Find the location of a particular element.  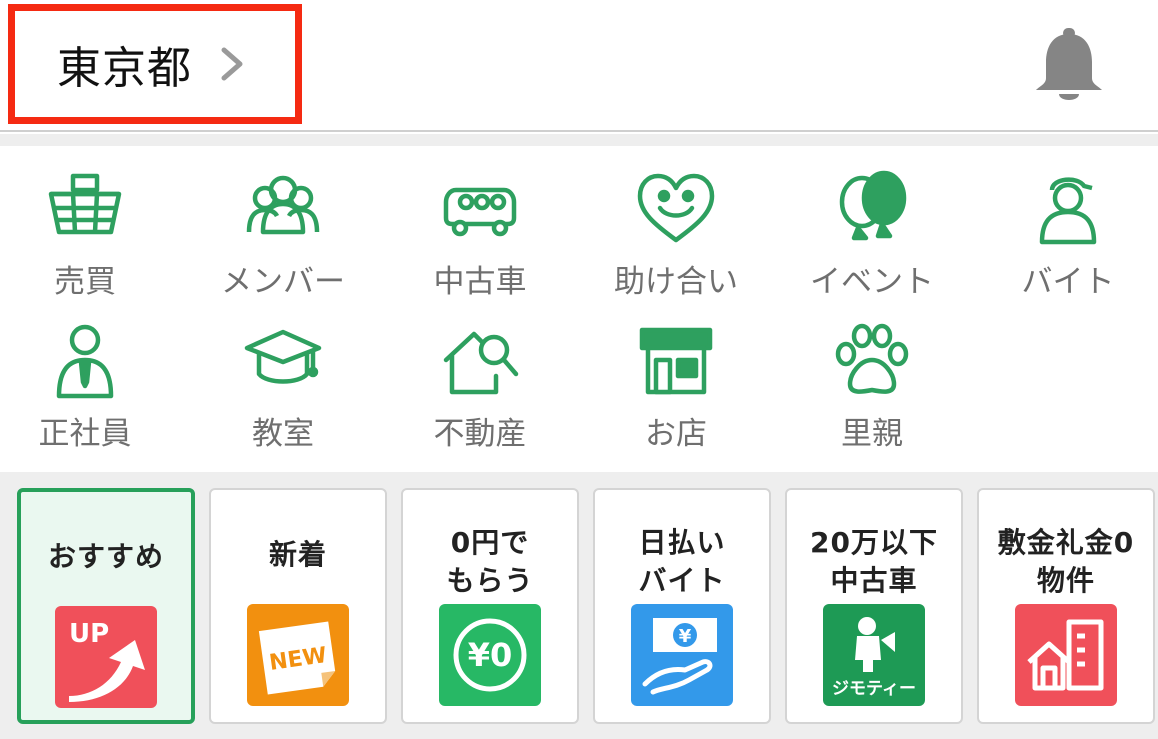

card-new: 新着 NEW is located at coordinates (298, 606).